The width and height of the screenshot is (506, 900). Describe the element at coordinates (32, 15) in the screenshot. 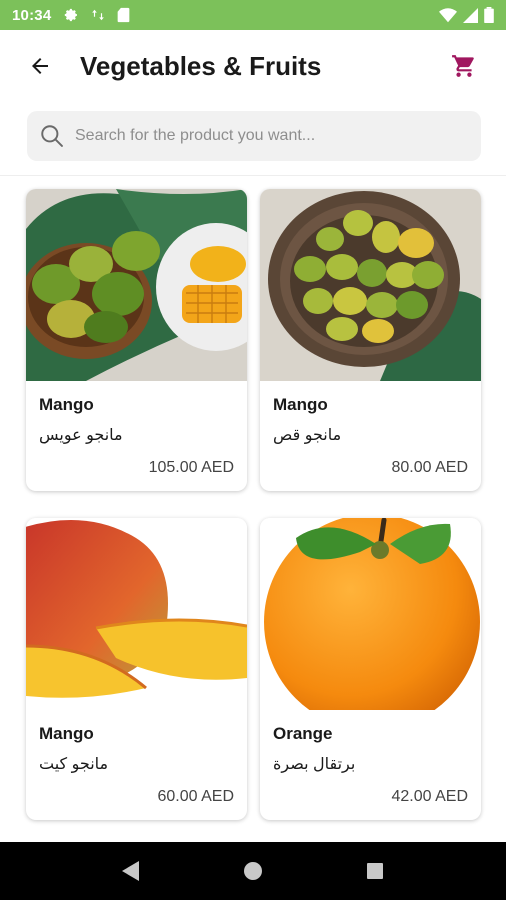

I see `status-time: 10:34` at that location.